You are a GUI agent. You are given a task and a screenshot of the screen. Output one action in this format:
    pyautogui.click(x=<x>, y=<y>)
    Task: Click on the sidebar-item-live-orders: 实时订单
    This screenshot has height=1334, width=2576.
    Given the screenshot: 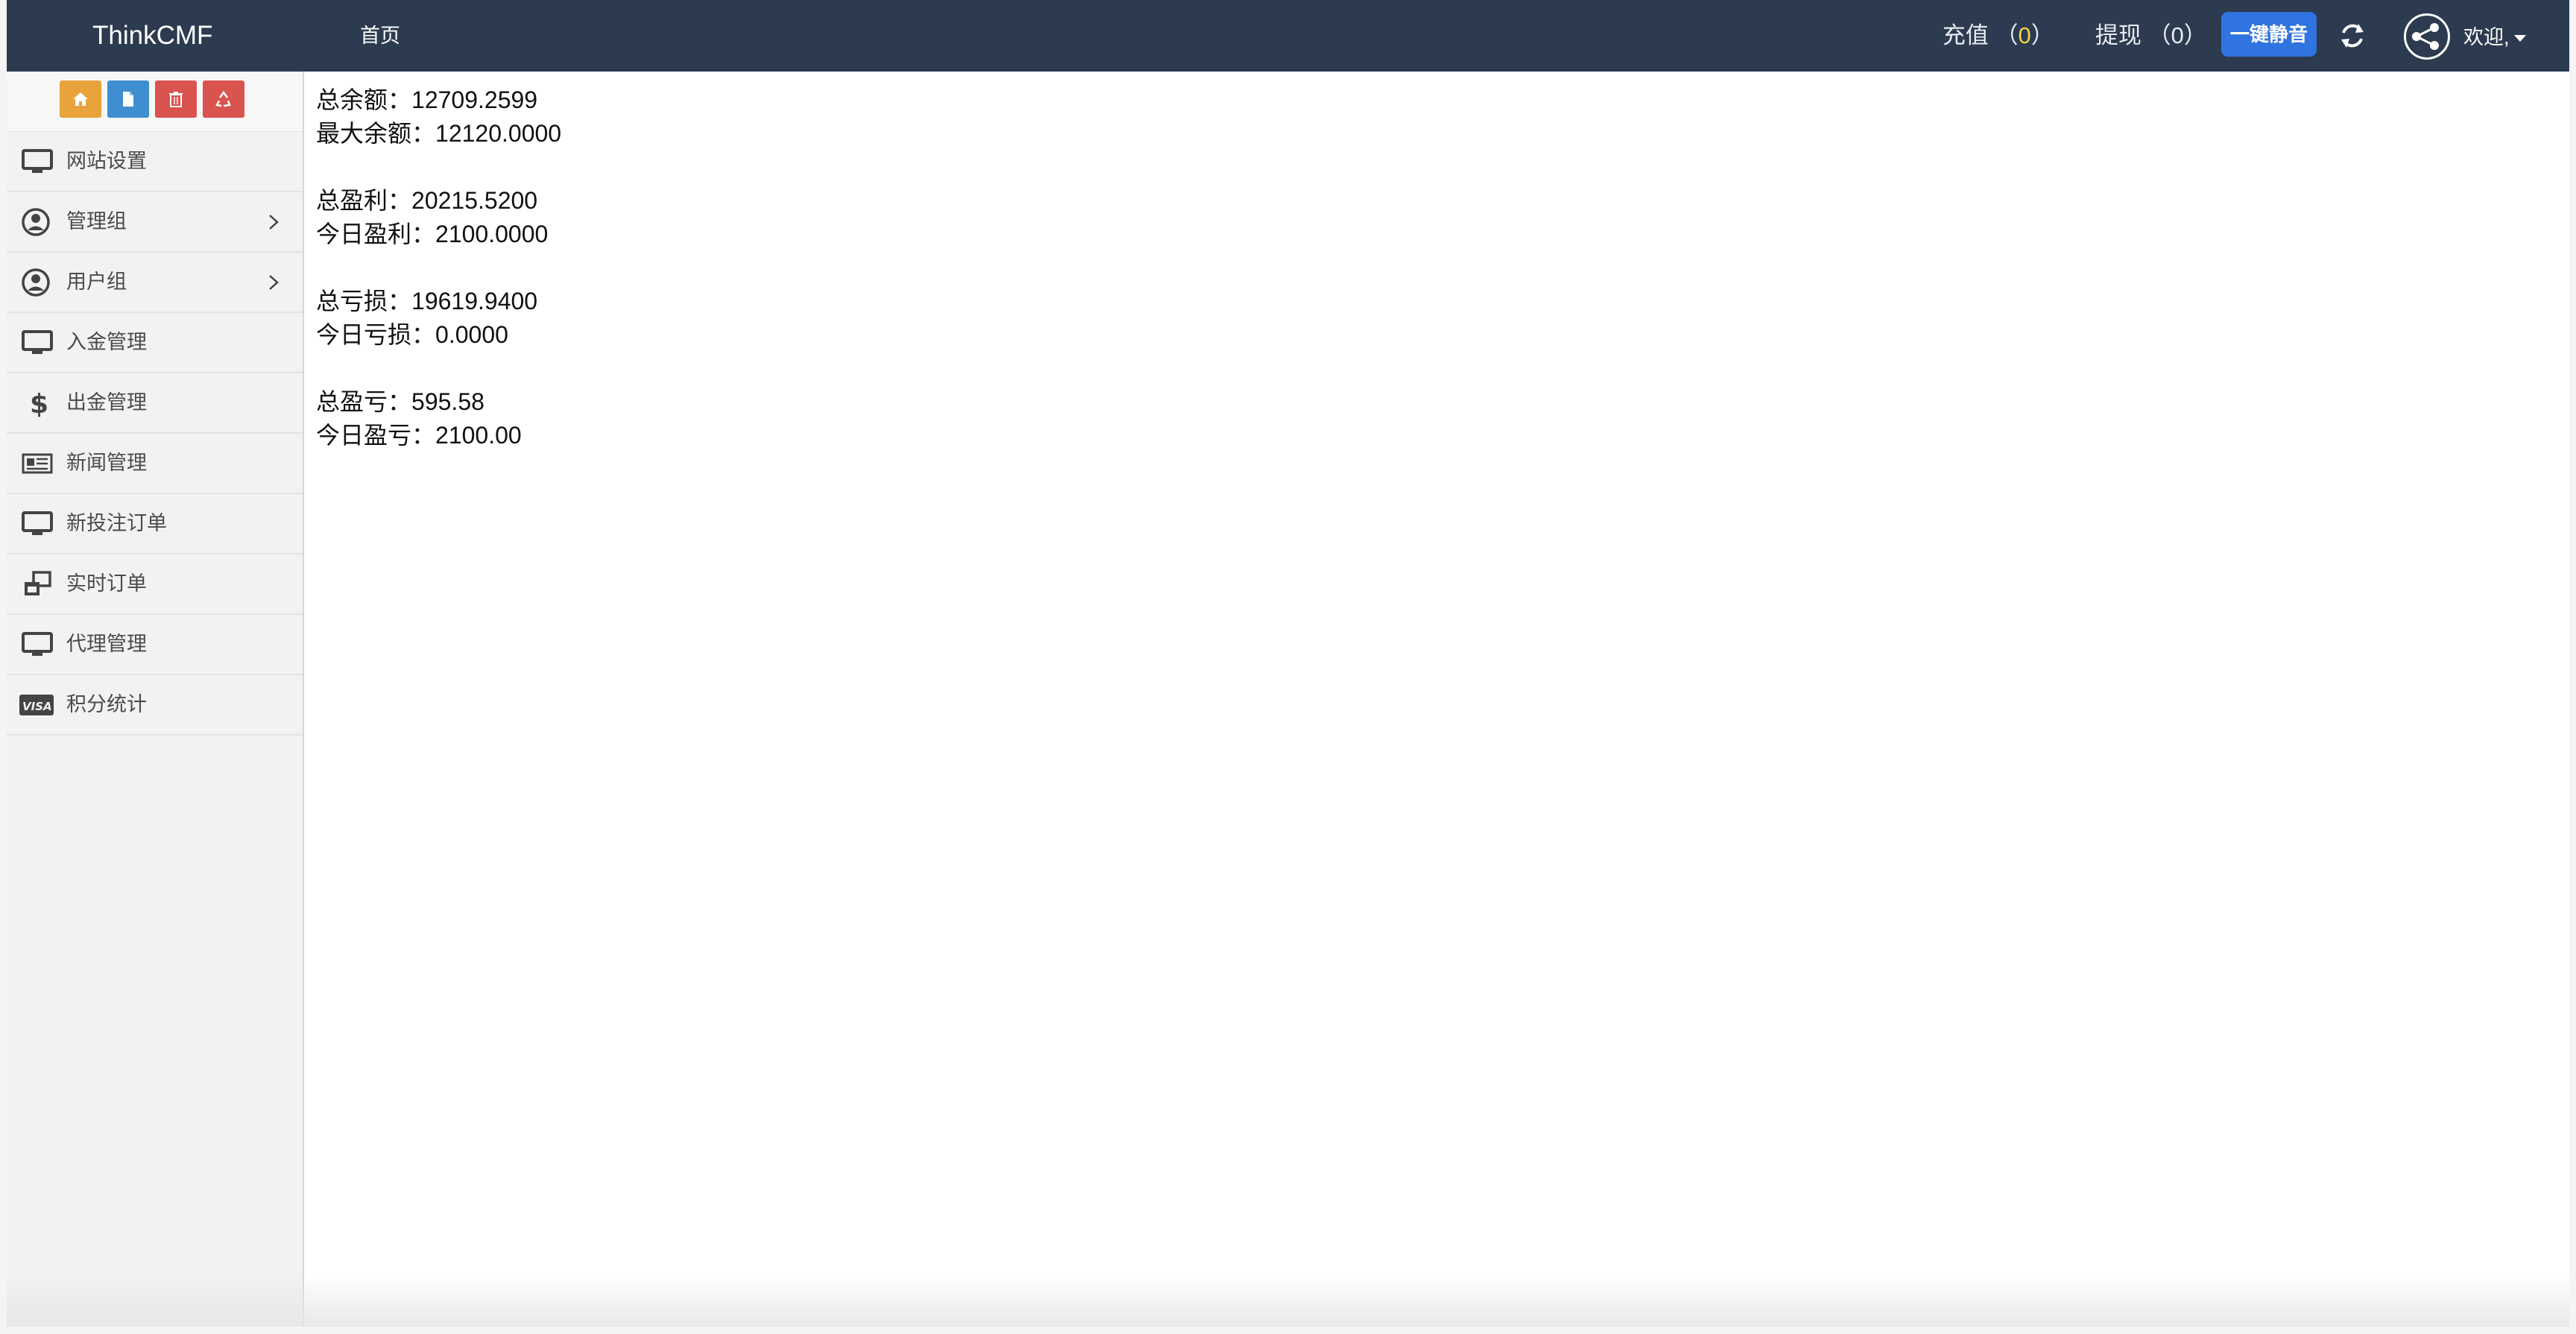 What is the action you would take?
    pyautogui.click(x=155, y=584)
    